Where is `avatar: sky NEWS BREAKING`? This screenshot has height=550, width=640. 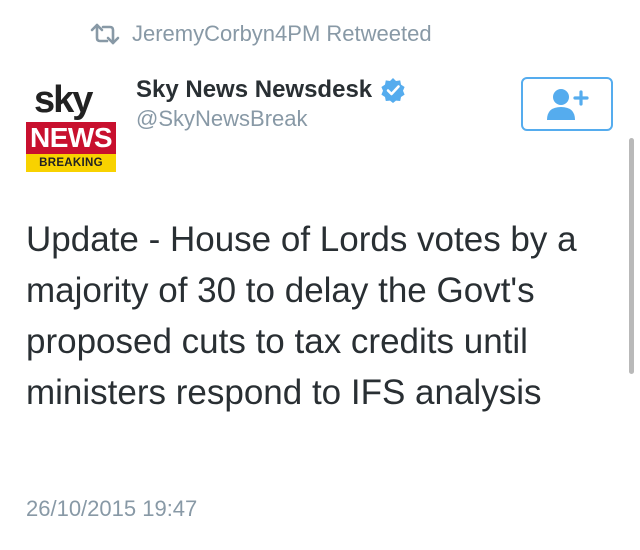
avatar: sky NEWS BREAKING is located at coordinates (72, 126).